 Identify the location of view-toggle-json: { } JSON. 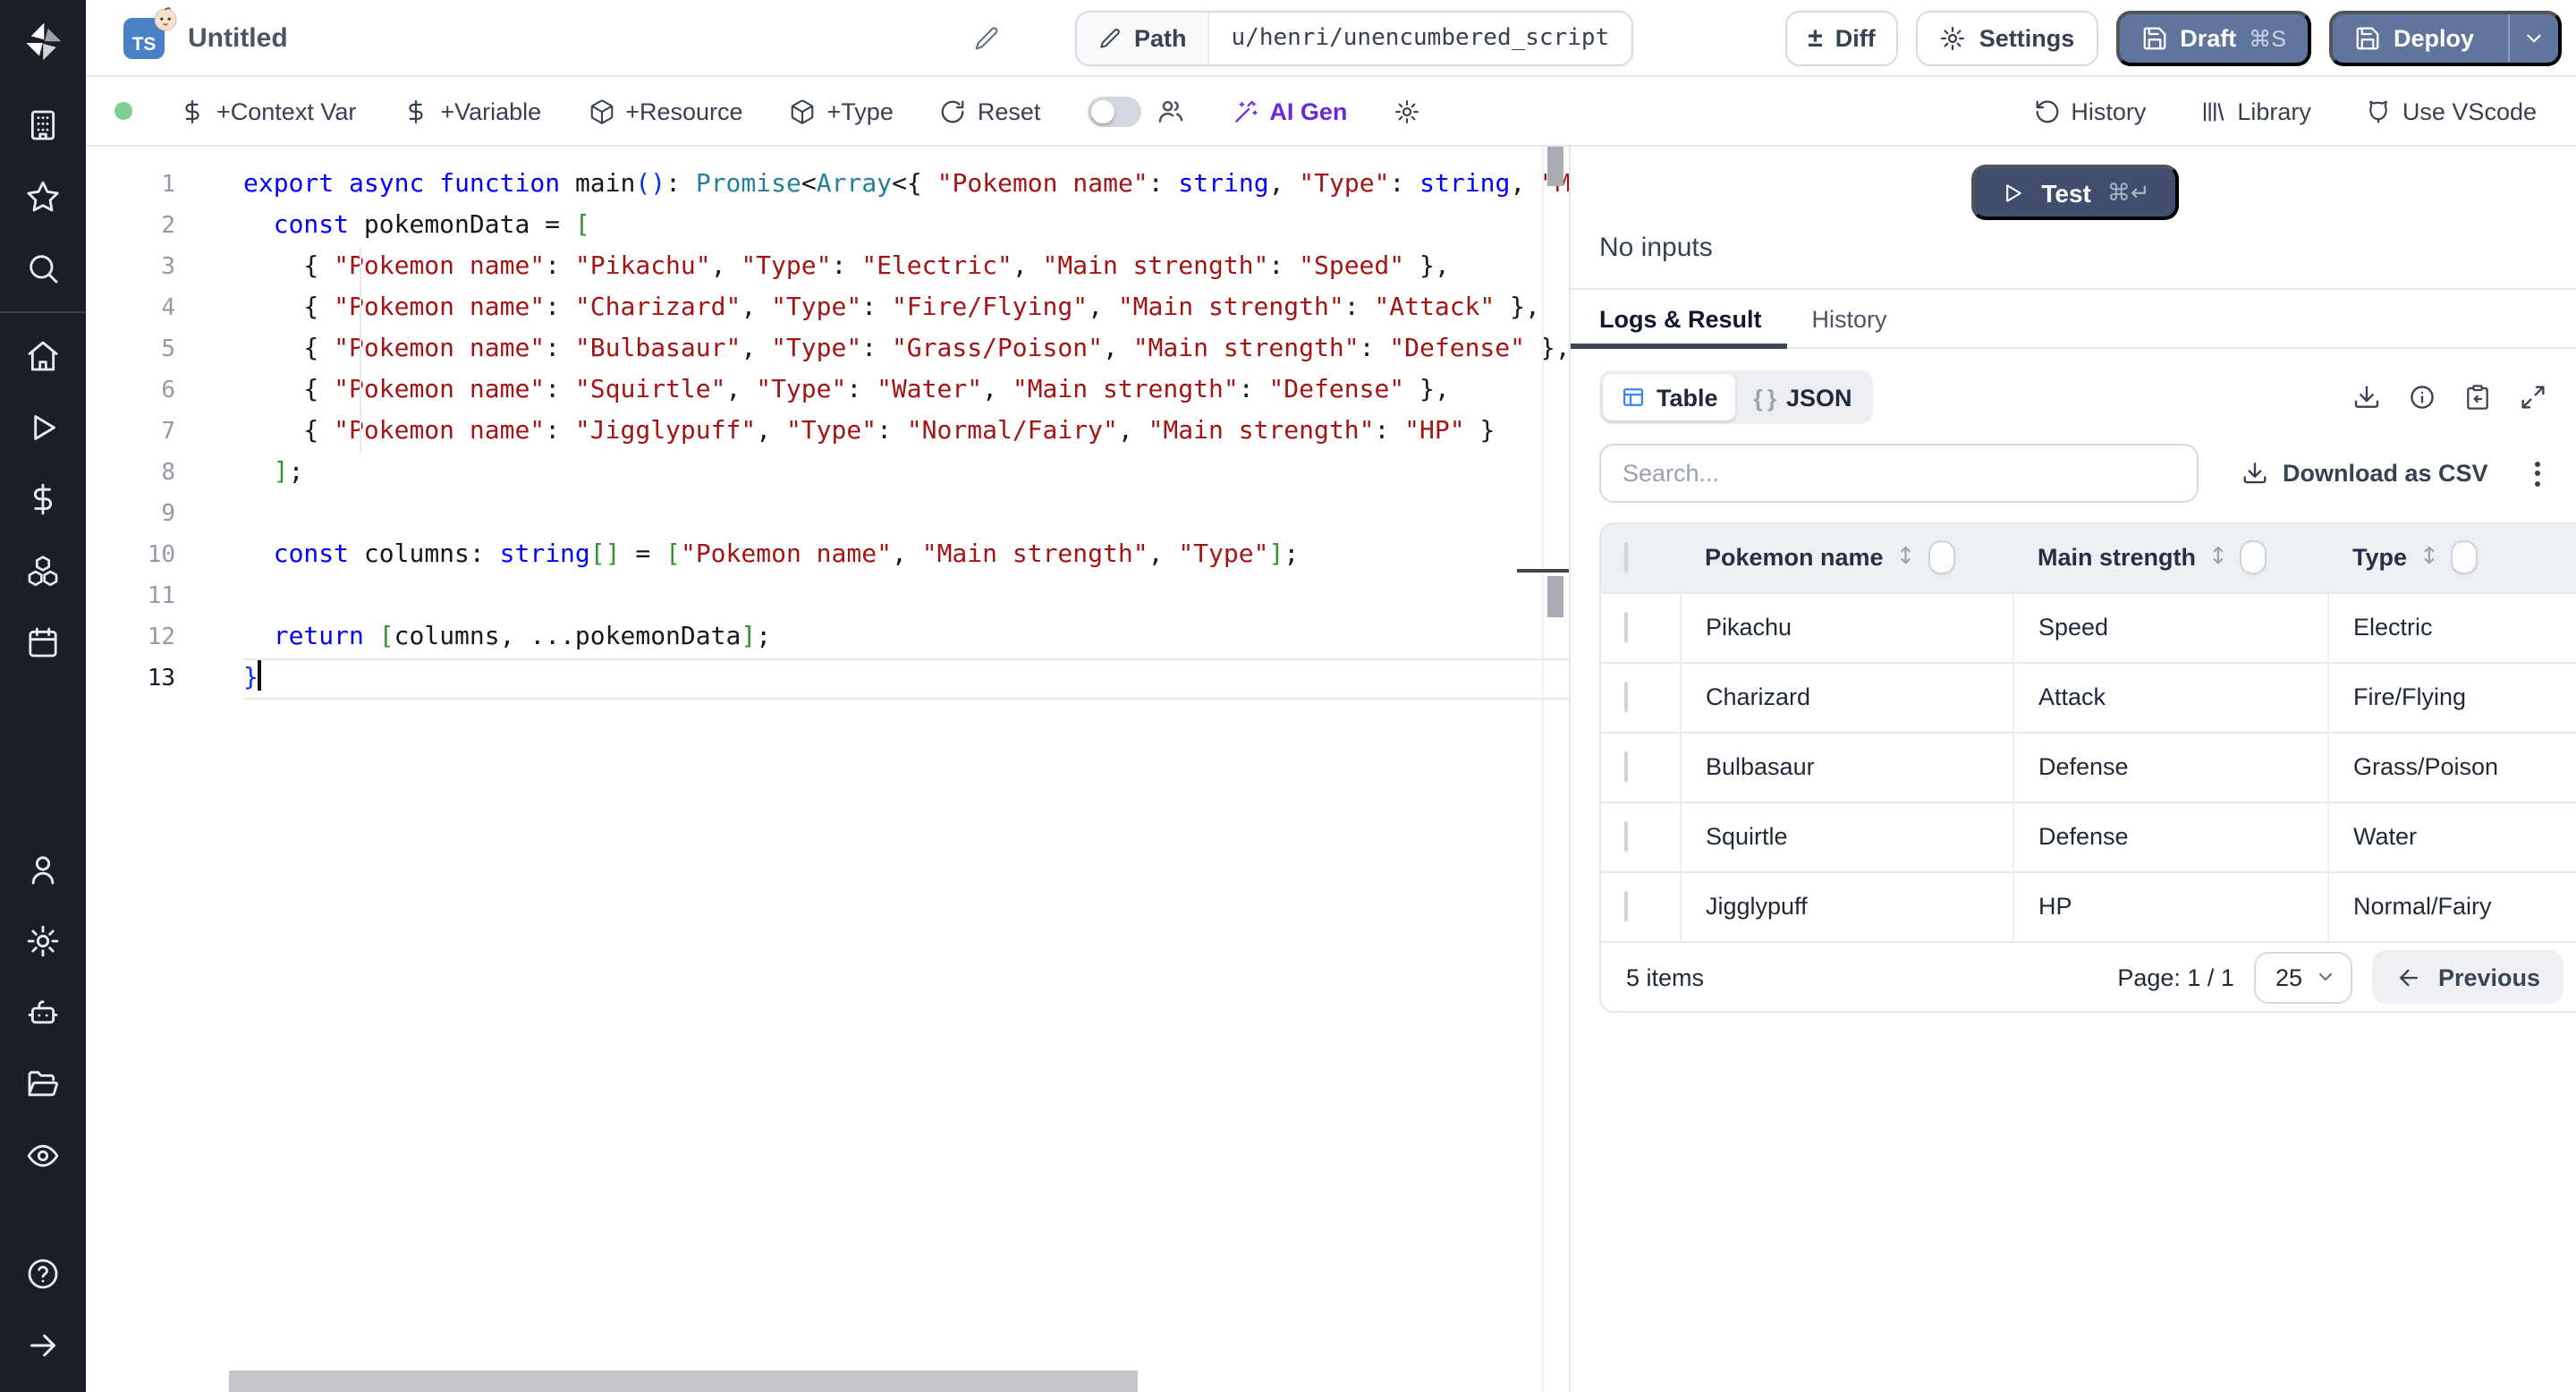
(1803, 397).